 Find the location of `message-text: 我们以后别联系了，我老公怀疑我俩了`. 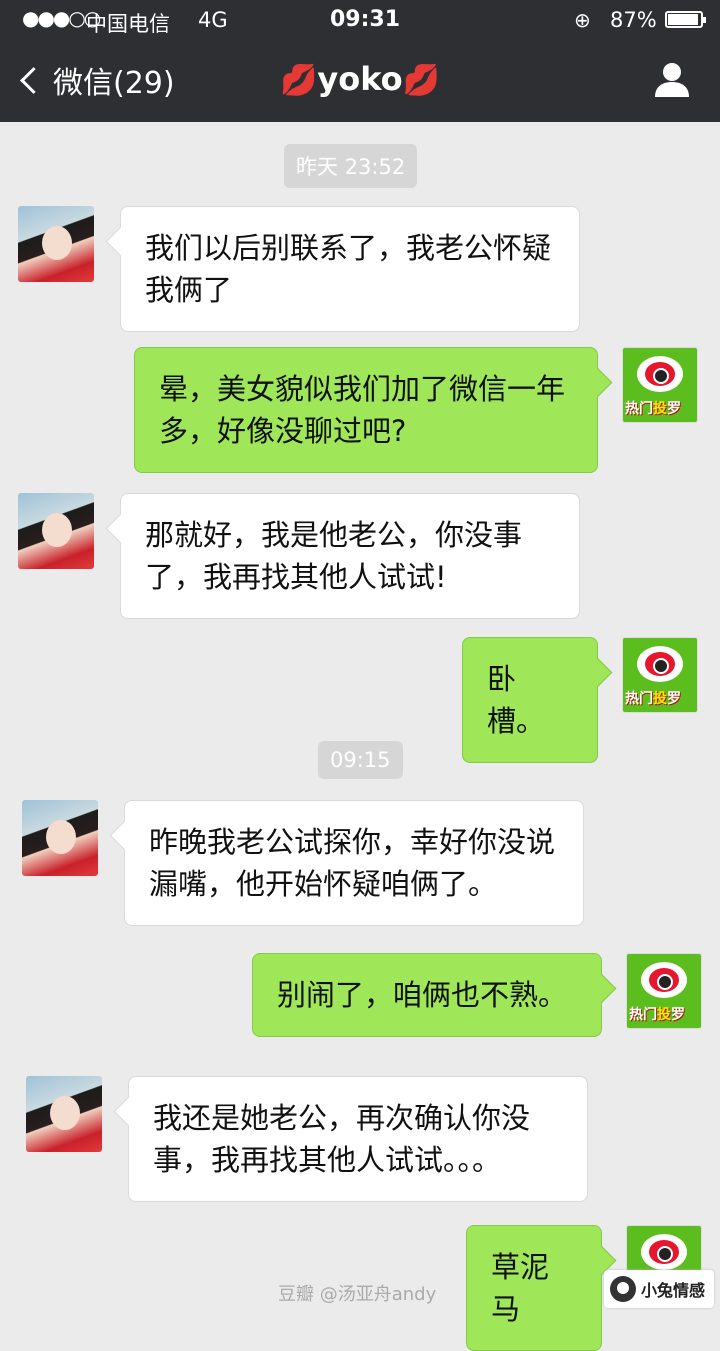

message-text: 我们以后别联系了，我老公怀疑我俩了 is located at coordinates (348, 269).